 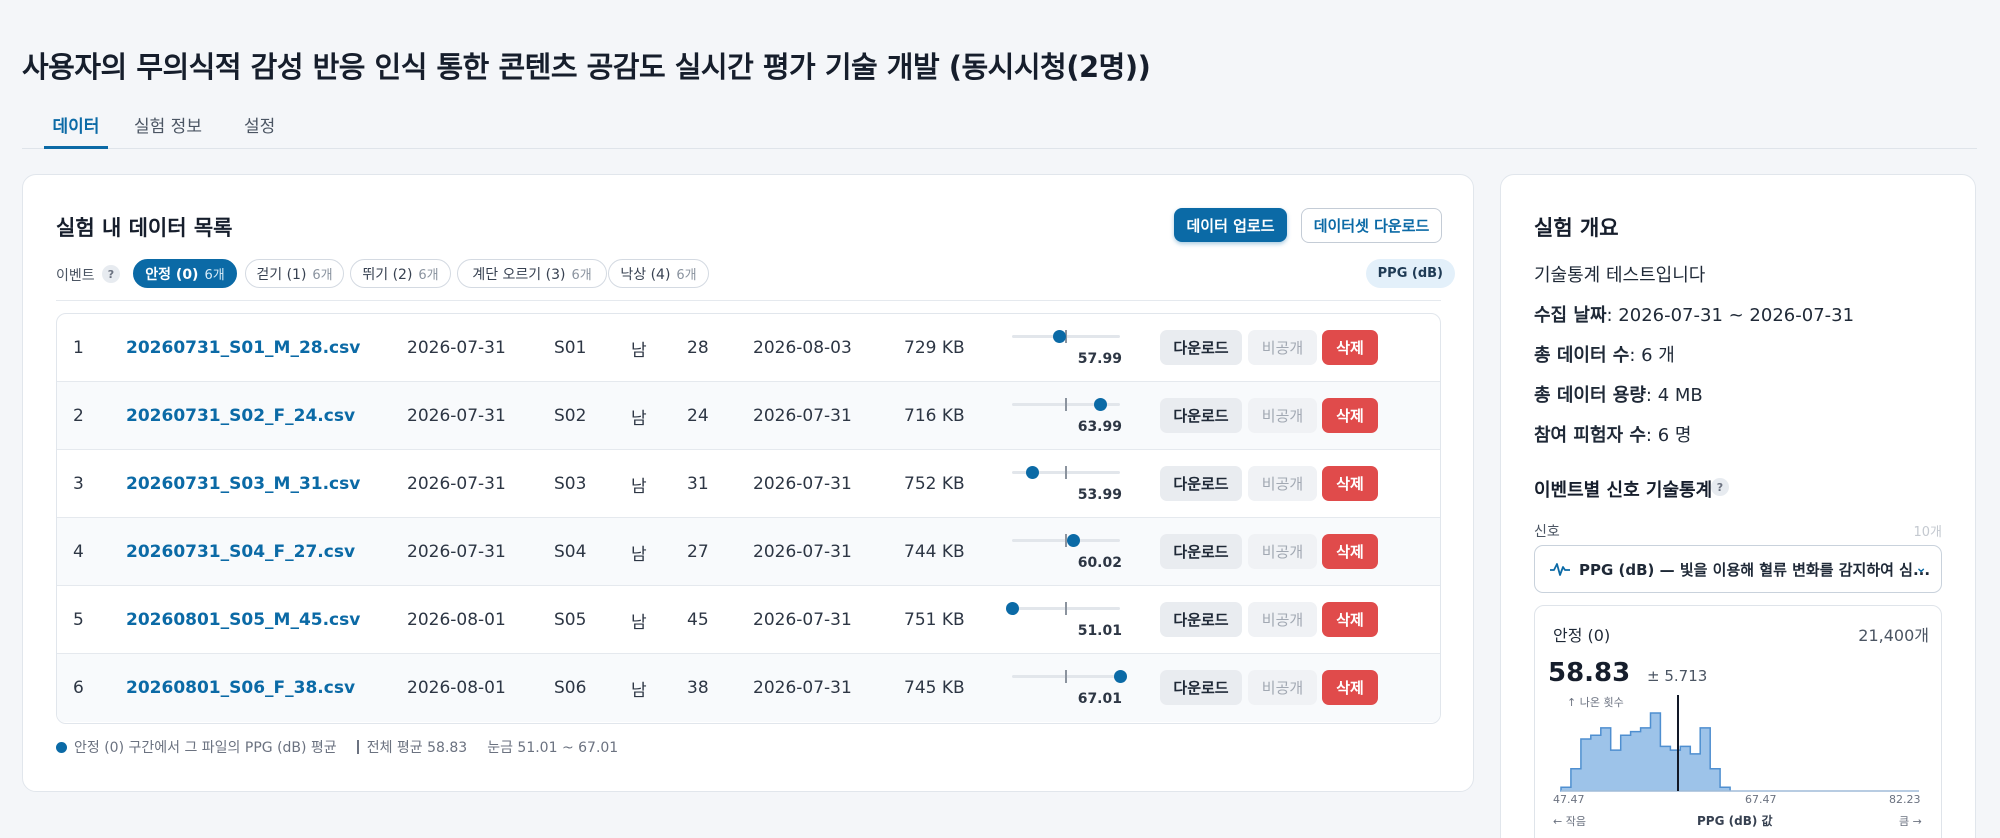 I want to click on mean-indicator: 53.99, so click(x=1067, y=485).